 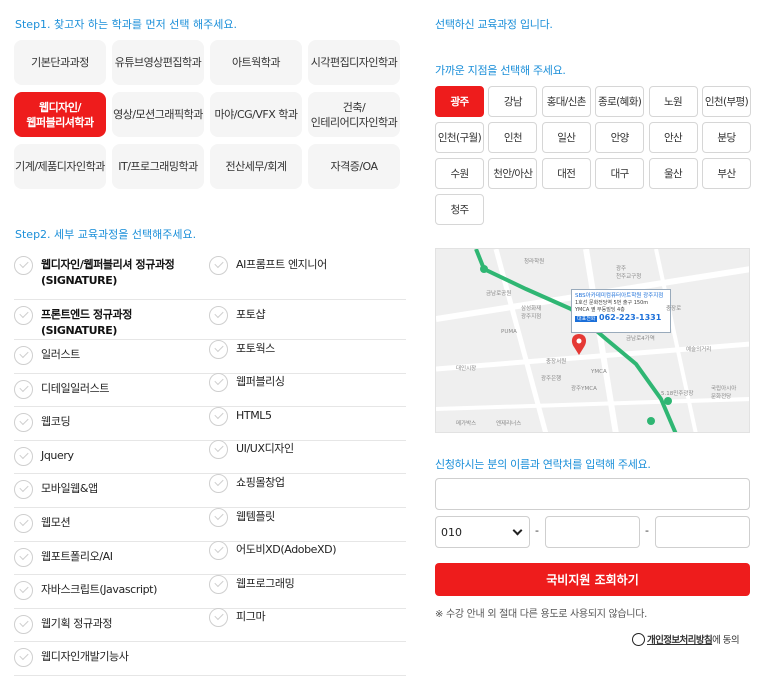 I want to click on branch-button: 분당, so click(x=726, y=137).